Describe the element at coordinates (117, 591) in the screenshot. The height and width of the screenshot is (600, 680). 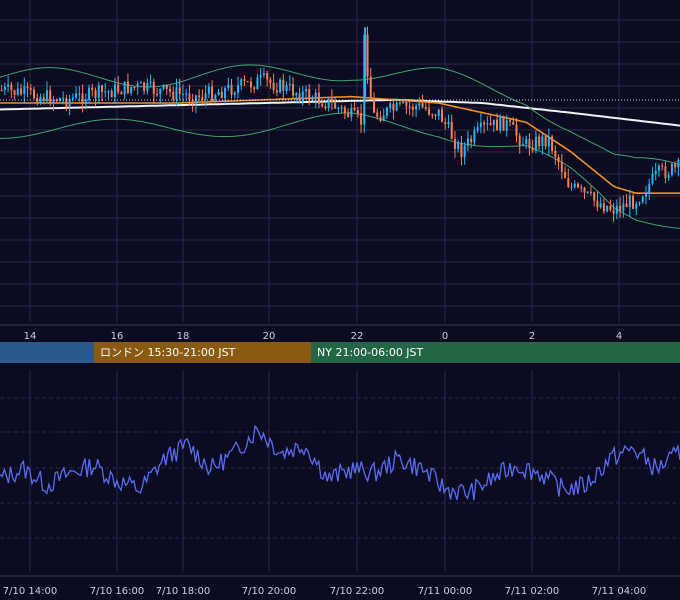
I see `time-tick-label: 7/10 16:00` at that location.